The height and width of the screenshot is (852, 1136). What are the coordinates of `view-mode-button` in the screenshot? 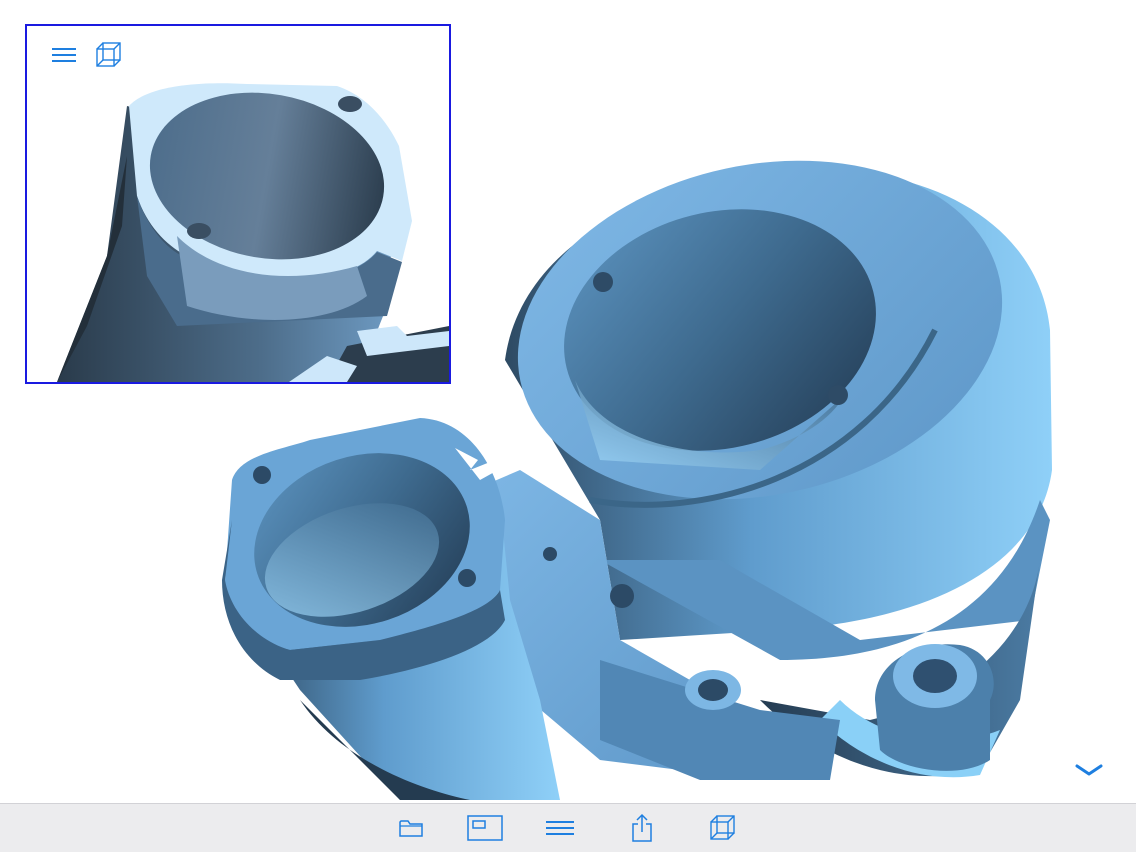 It's located at (485, 828).